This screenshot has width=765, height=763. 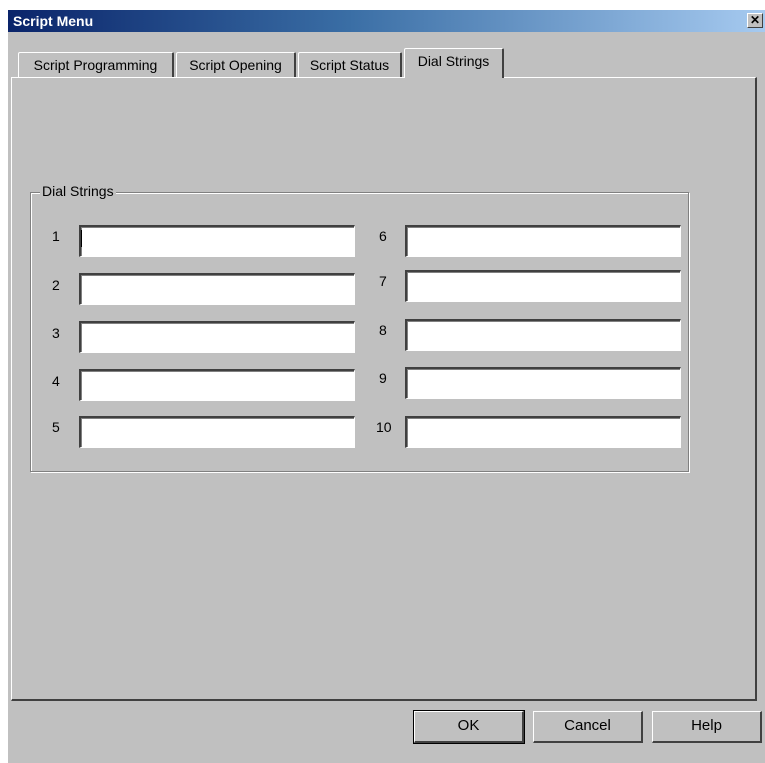 What do you see at coordinates (56, 381) in the screenshot?
I see `field-number: 4` at bounding box center [56, 381].